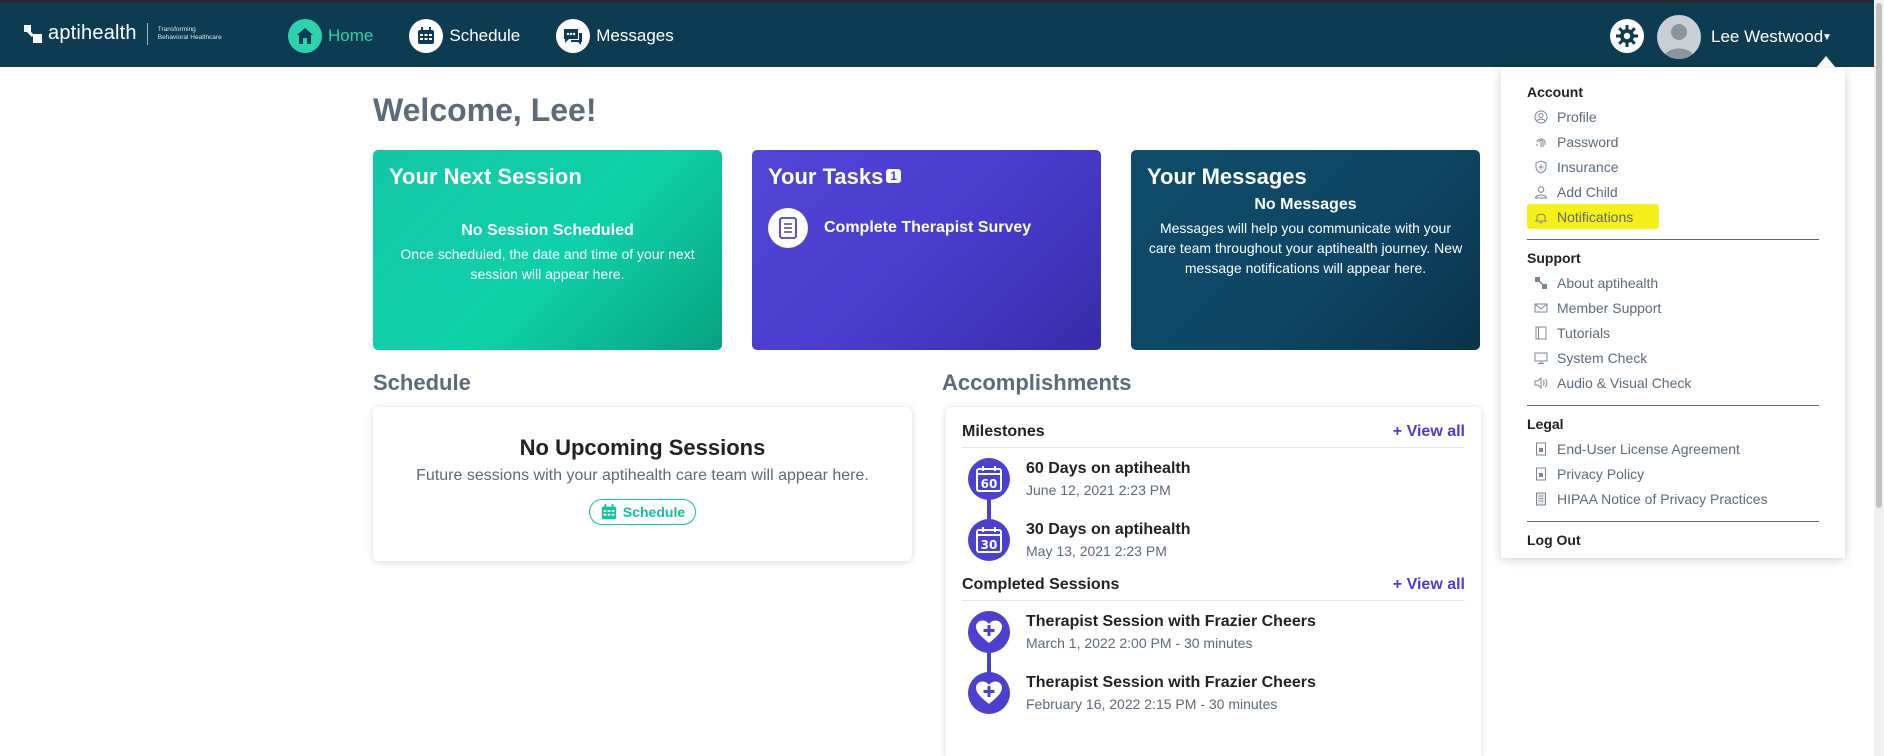  Describe the element at coordinates (1429, 585) in the screenshot. I see `completed-view-all-link: + View all` at that location.